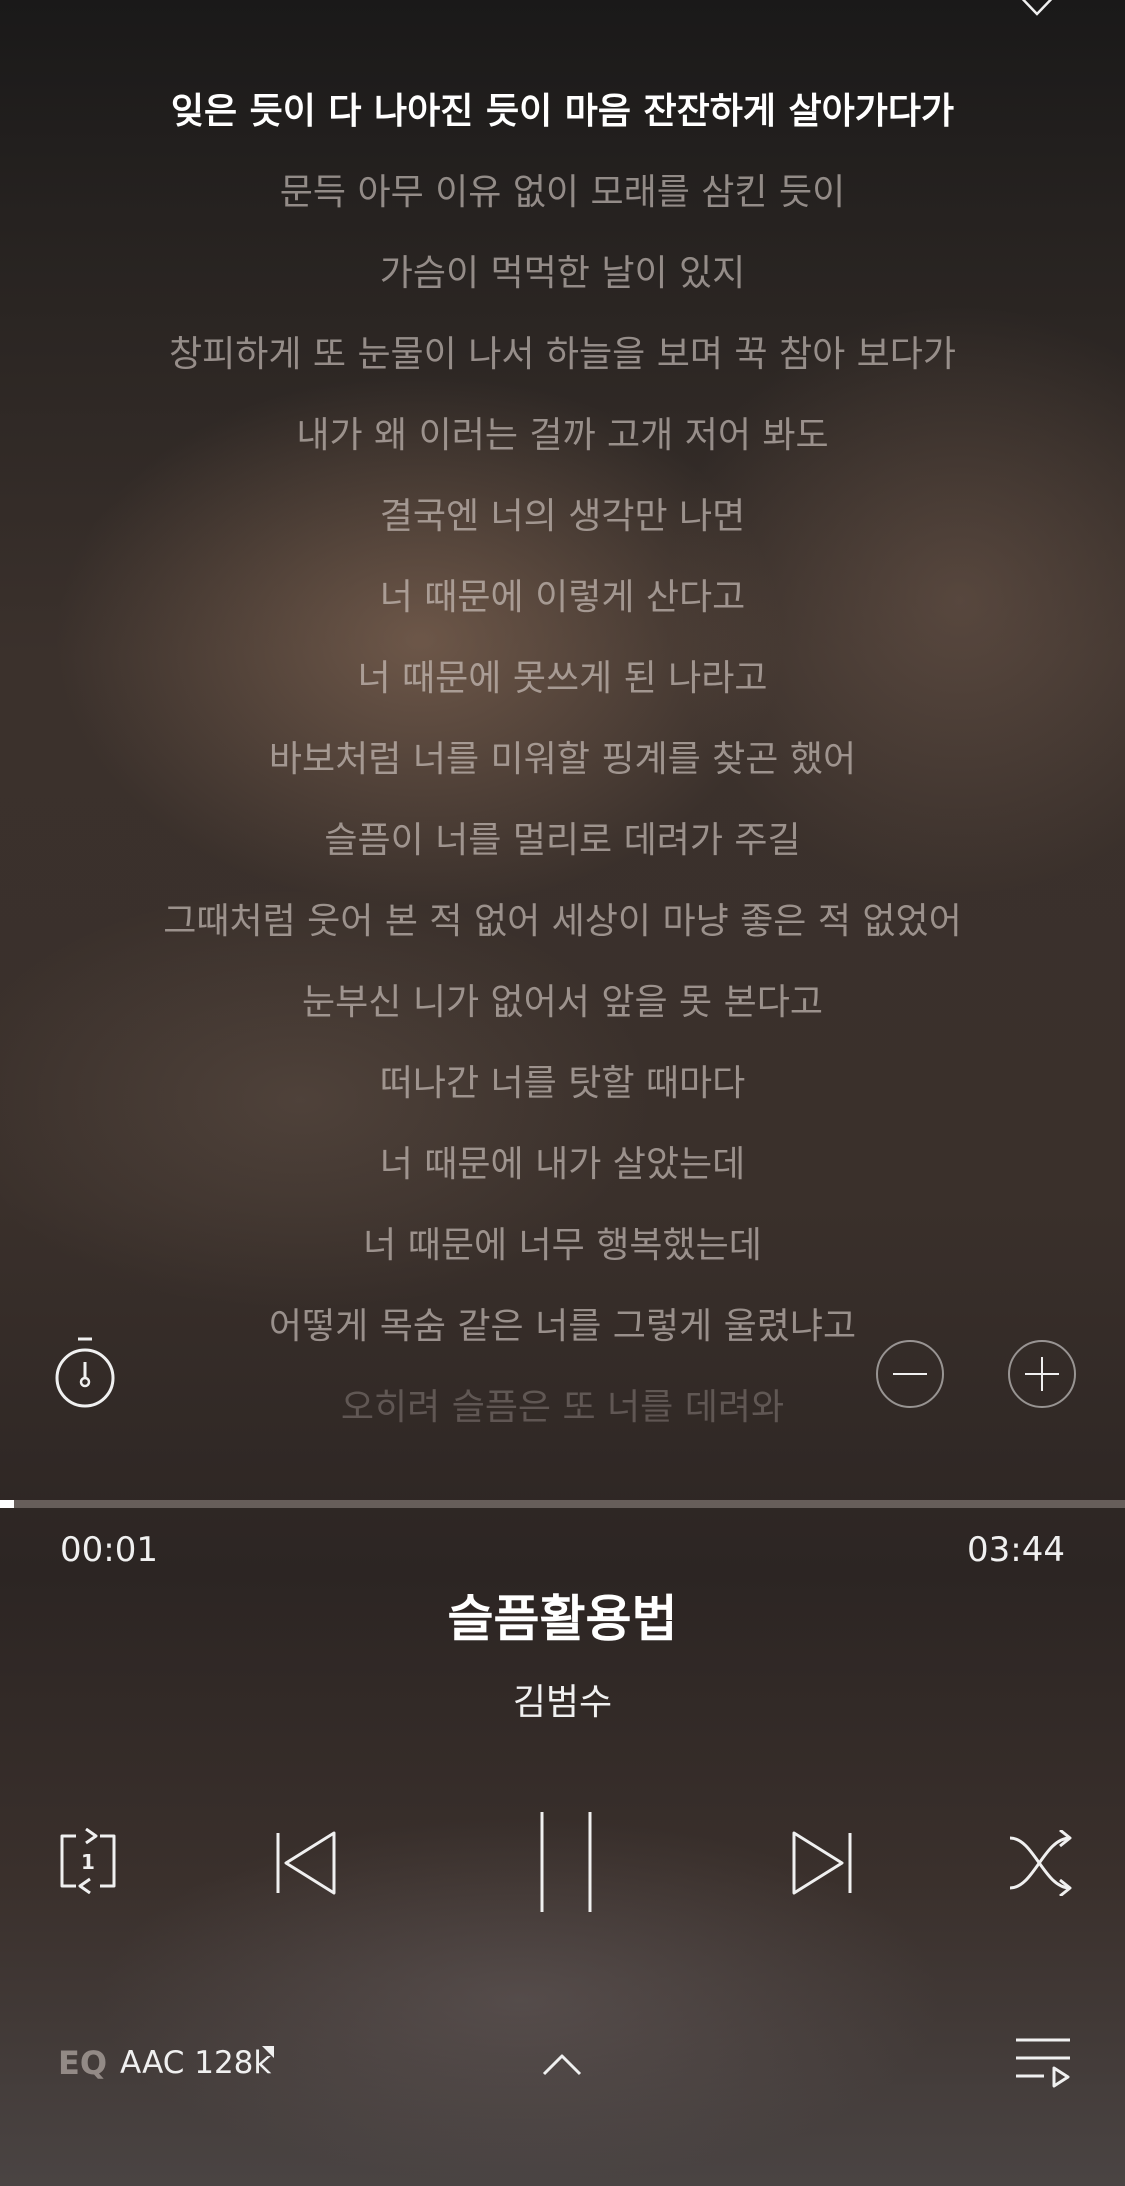 This screenshot has width=1125, height=2186. Describe the element at coordinates (566, 1862) in the screenshot. I see `pause-icon` at that location.